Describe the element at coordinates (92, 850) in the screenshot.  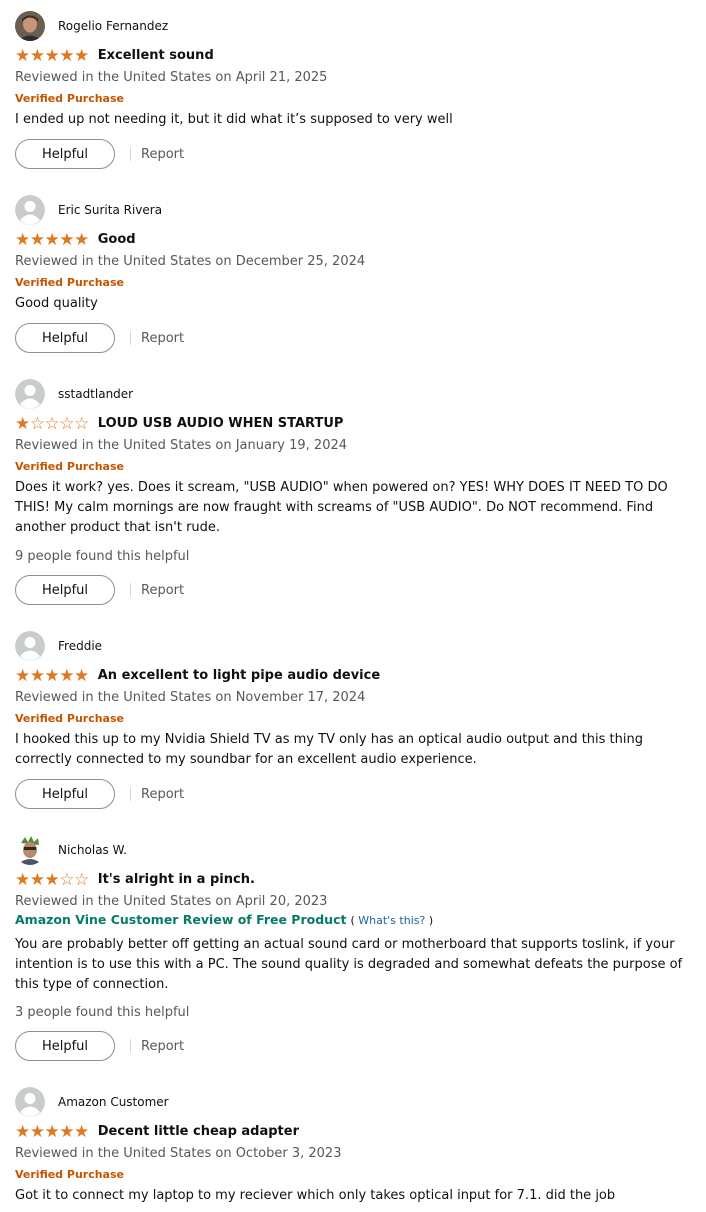
I see `reviewer-name: Nicholas W.` at that location.